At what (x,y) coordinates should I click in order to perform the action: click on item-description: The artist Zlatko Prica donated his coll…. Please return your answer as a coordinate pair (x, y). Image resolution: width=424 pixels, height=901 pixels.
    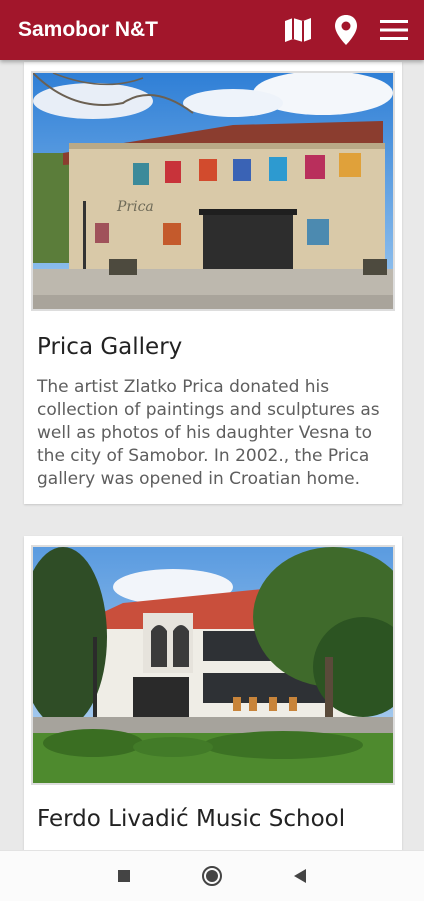
    Looking at the image, I should click on (208, 433).